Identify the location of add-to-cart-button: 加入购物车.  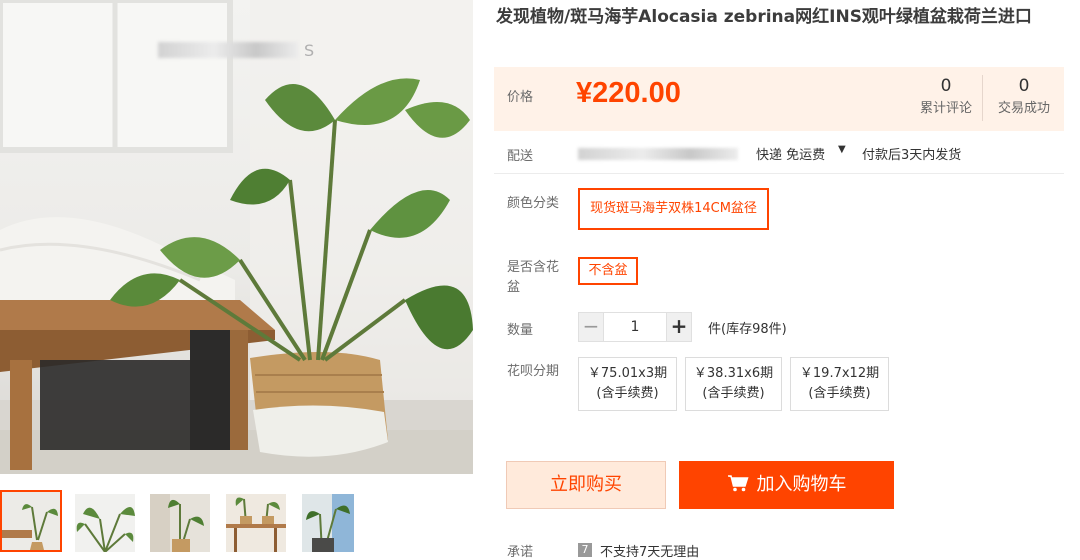
(786, 485).